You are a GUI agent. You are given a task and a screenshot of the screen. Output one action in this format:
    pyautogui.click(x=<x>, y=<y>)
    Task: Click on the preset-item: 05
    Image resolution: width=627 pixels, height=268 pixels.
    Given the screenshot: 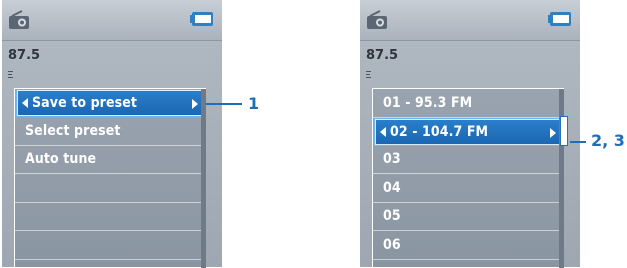 What is the action you would take?
    pyautogui.click(x=468, y=217)
    